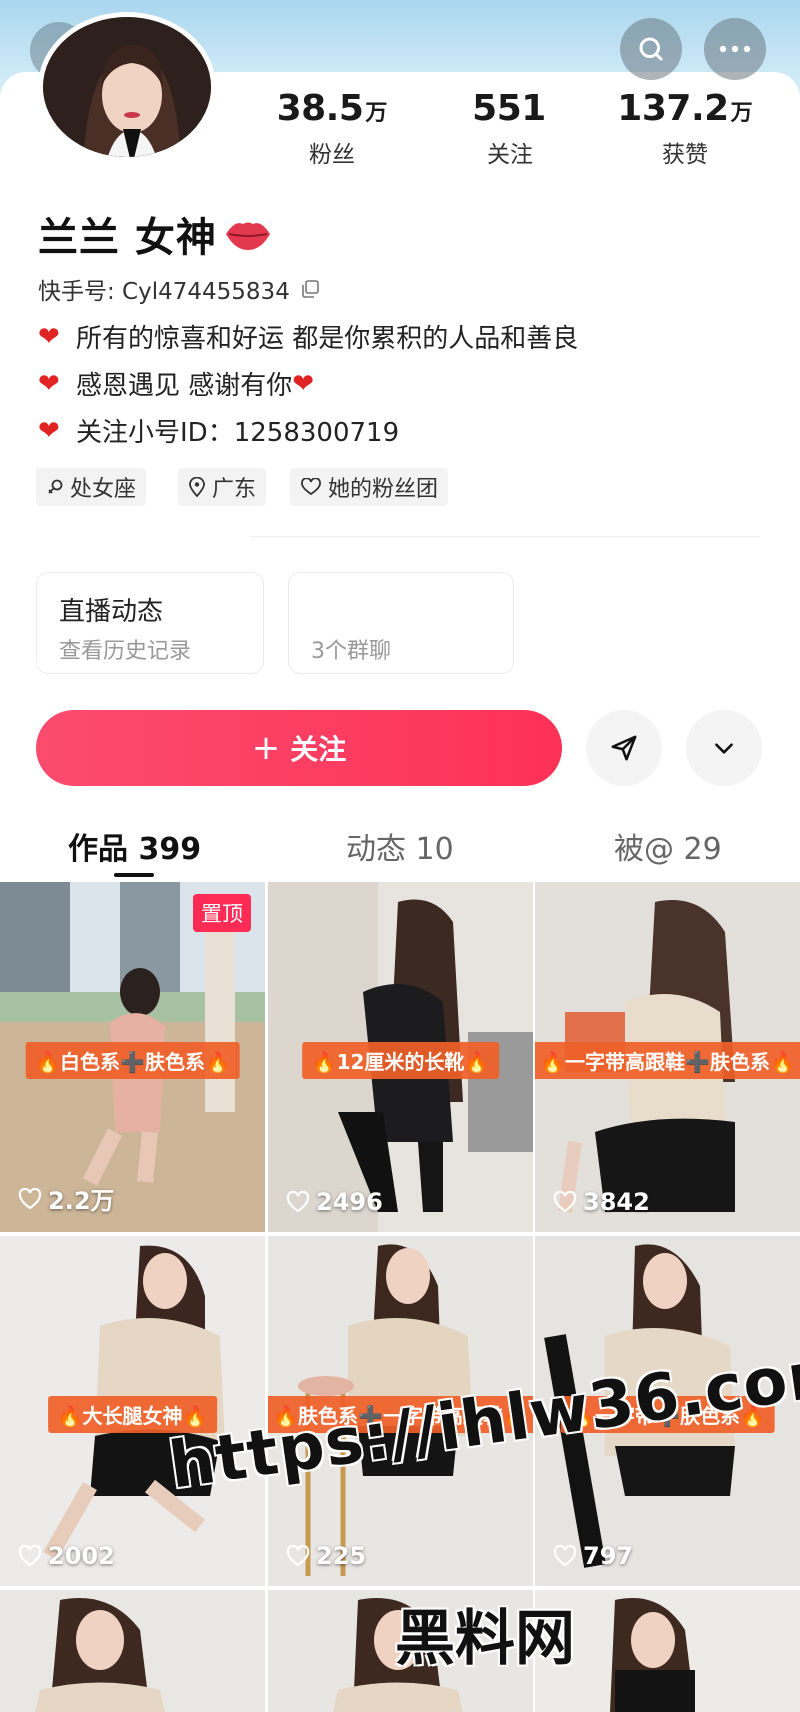 The width and height of the screenshot is (800, 1712). What do you see at coordinates (509, 108) in the screenshot?
I see `stat-value: 551` at bounding box center [509, 108].